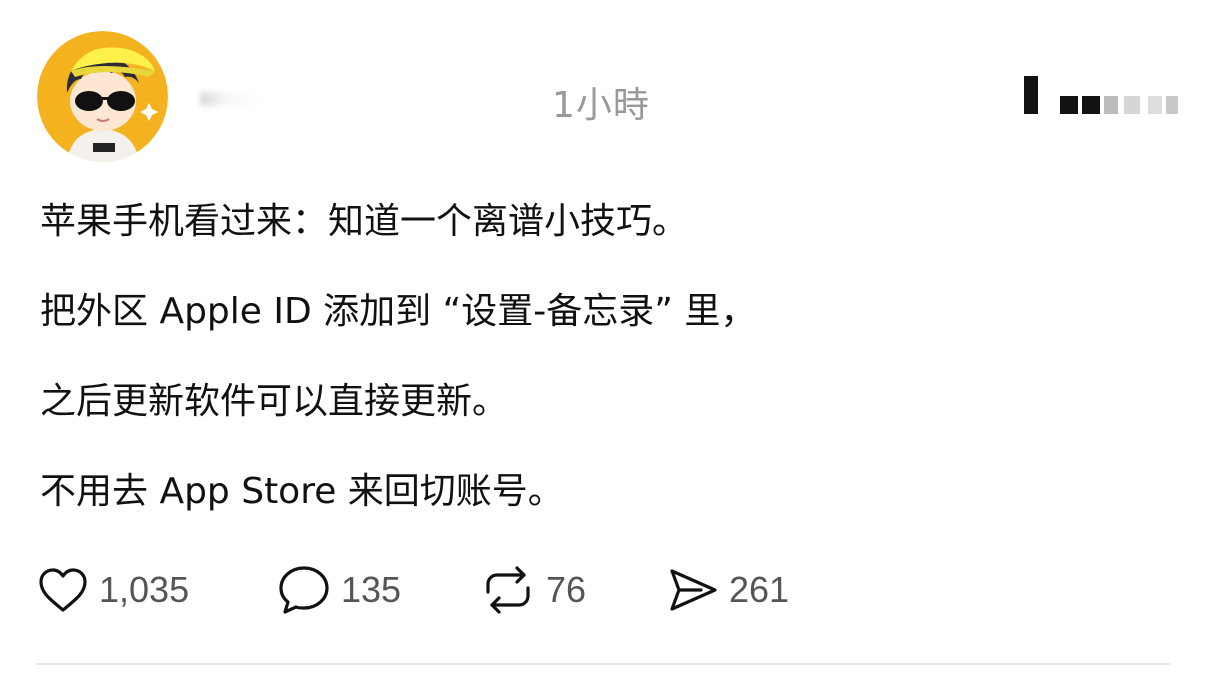 The height and width of the screenshot is (683, 1206). What do you see at coordinates (603, 664) in the screenshot?
I see `divider` at bounding box center [603, 664].